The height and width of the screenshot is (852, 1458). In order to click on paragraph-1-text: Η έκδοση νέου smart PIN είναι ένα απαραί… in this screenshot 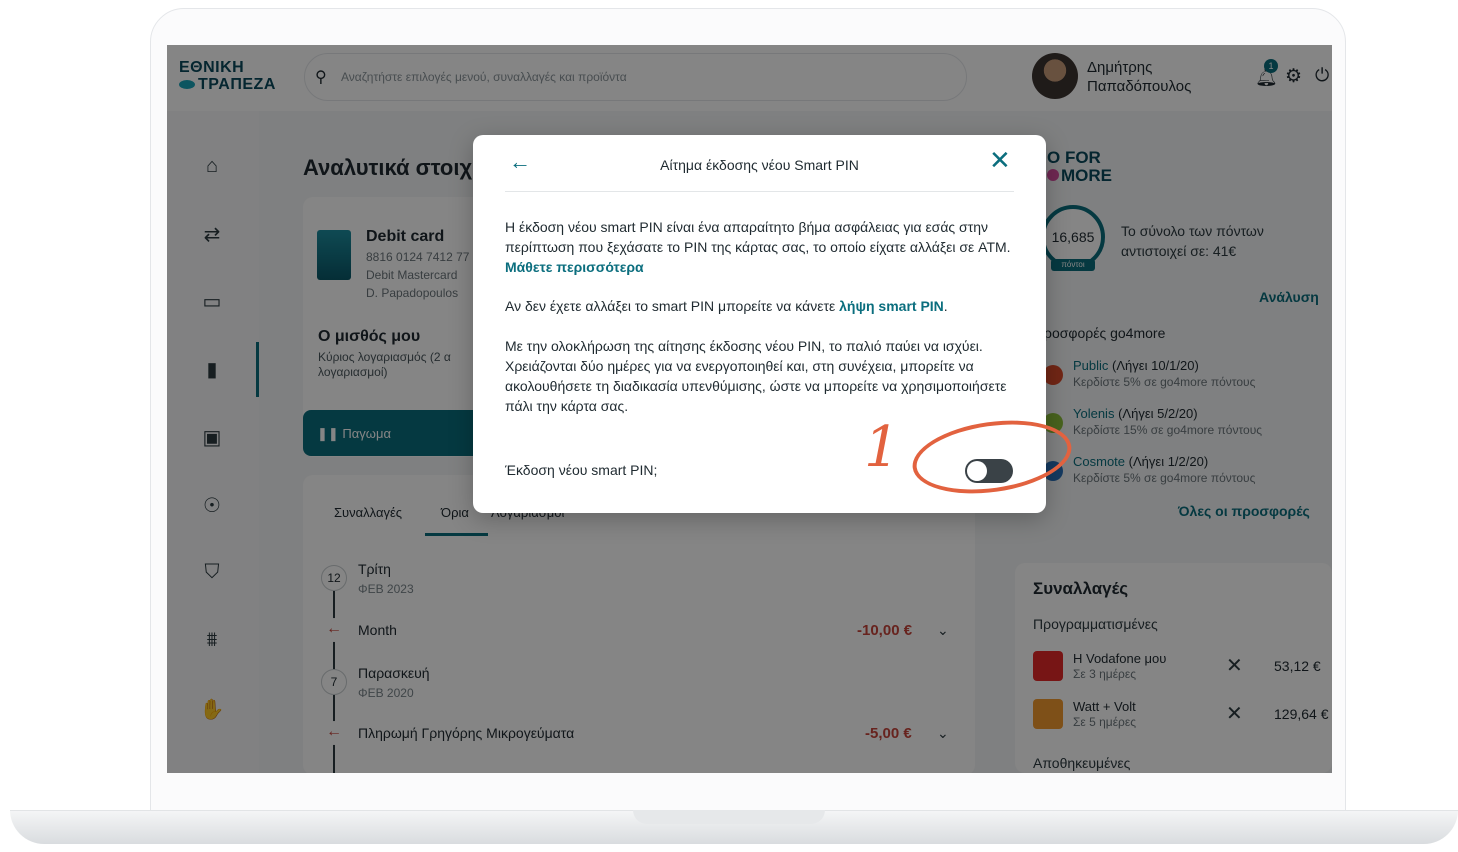, I will do `click(758, 237)`.